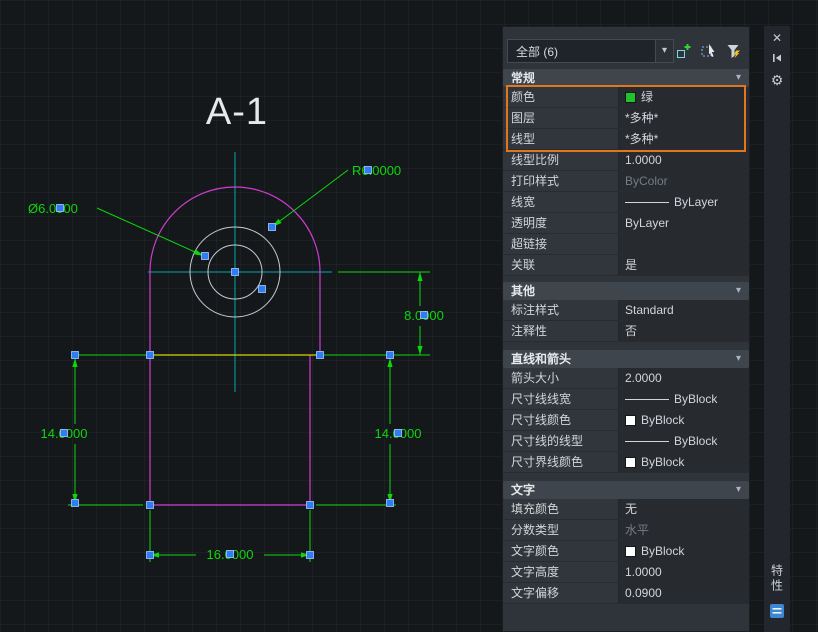 This screenshot has width=818, height=632. What do you see at coordinates (335, 196) in the screenshot?
I see `dimension-radius-leader: R6.0000` at bounding box center [335, 196].